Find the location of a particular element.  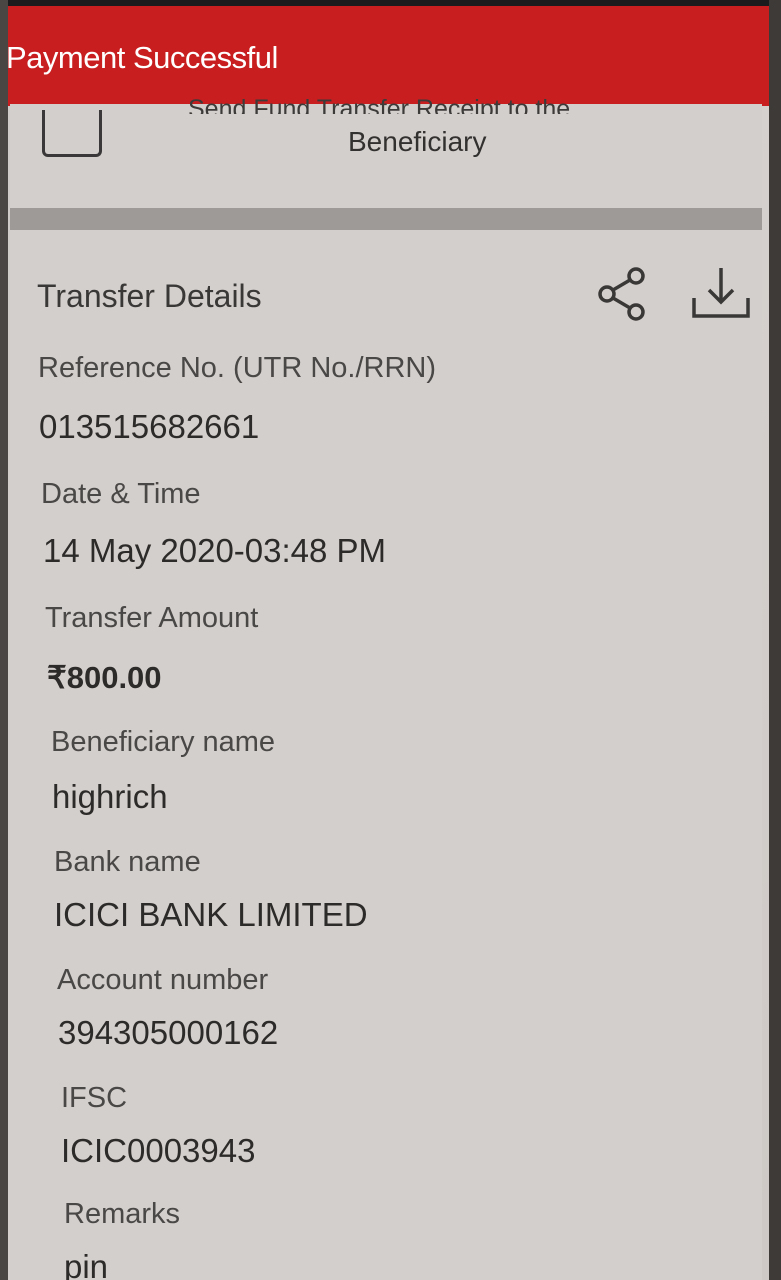

reference-label: Reference No. (UTR No./RRN) is located at coordinates (237, 368).